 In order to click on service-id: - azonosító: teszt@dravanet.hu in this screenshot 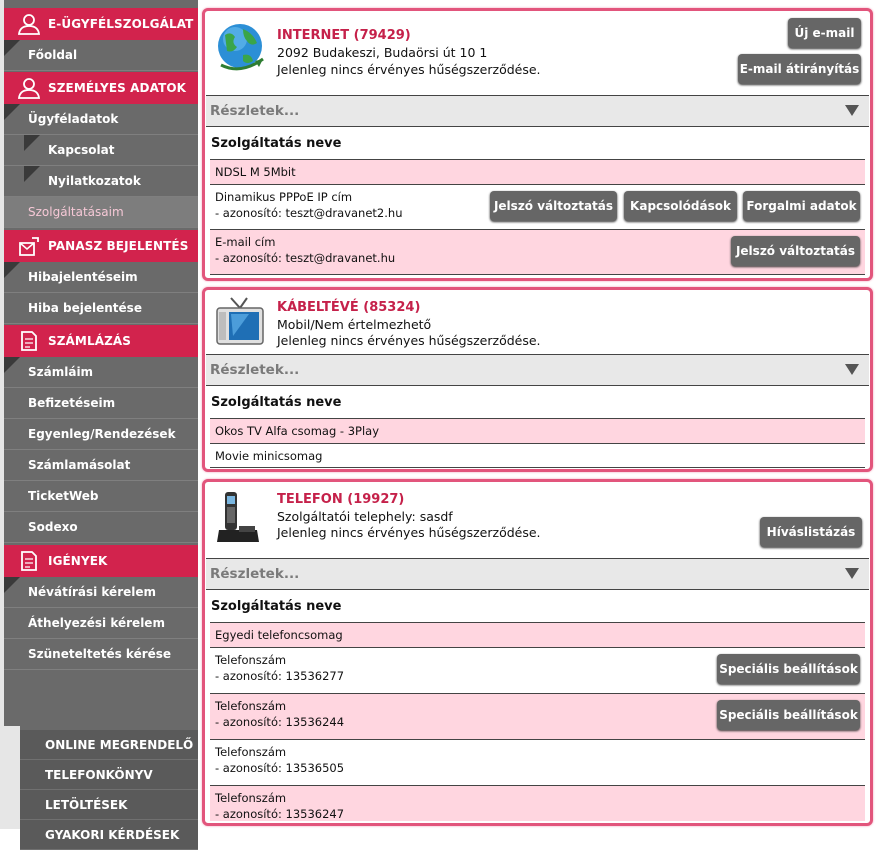, I will do `click(305, 258)`.